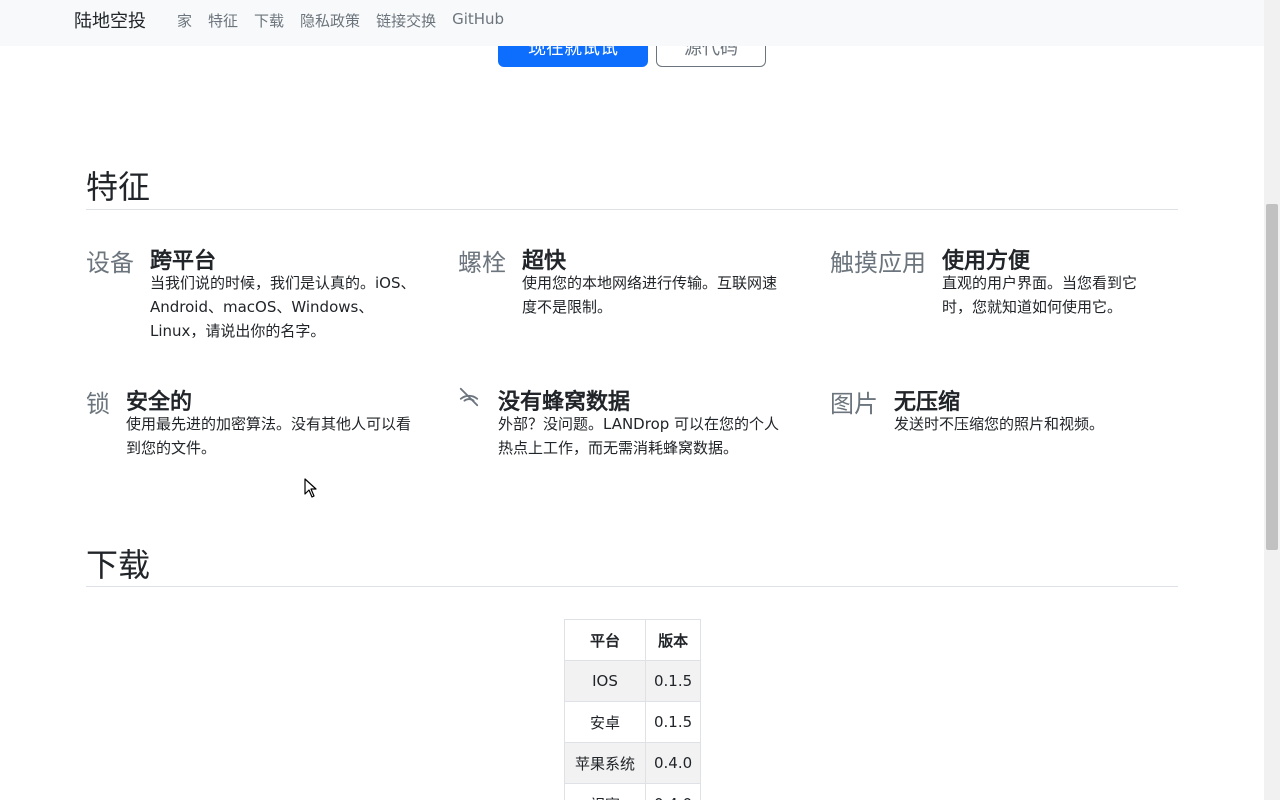  I want to click on nav-link-features: 特征, so click(223, 20).